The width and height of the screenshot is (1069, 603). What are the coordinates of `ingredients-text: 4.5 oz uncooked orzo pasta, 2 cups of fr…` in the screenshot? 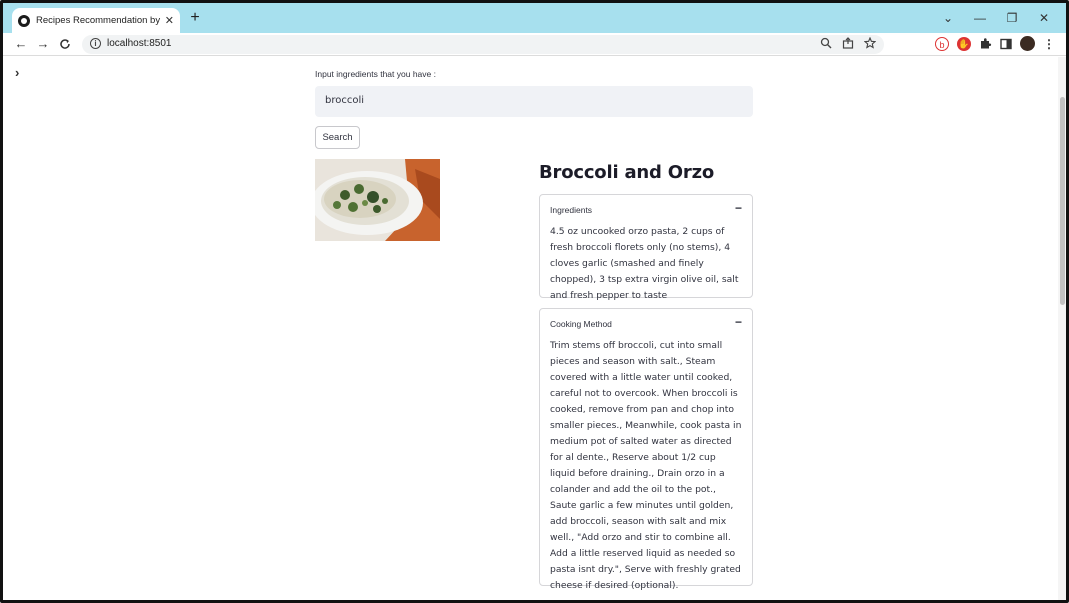 It's located at (644, 263).